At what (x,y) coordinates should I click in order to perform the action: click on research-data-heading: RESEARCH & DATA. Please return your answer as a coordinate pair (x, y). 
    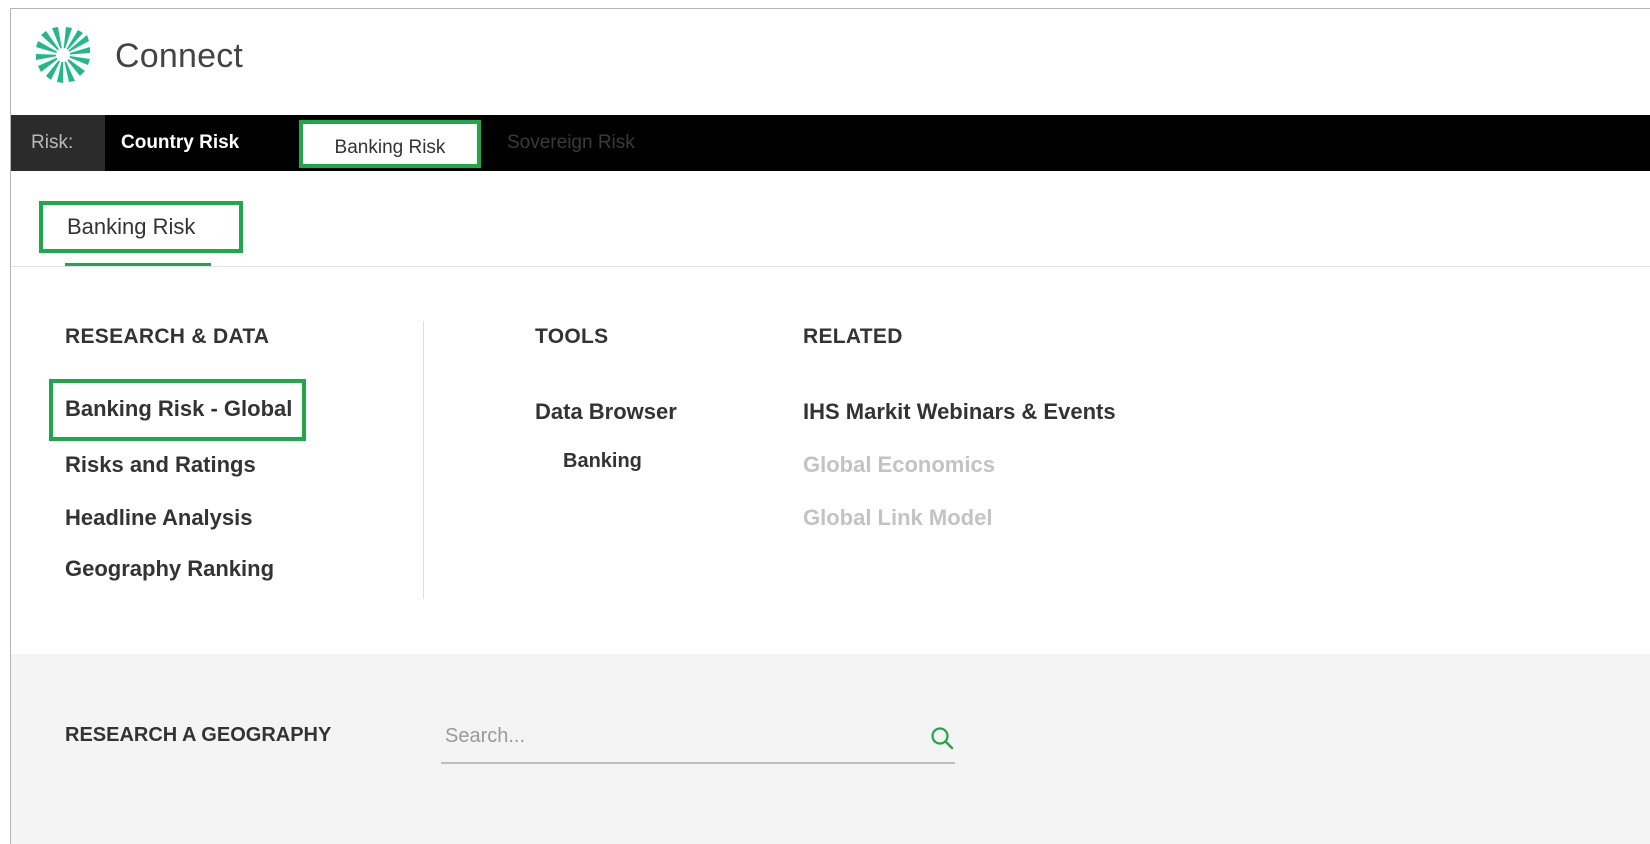
    Looking at the image, I should click on (167, 336).